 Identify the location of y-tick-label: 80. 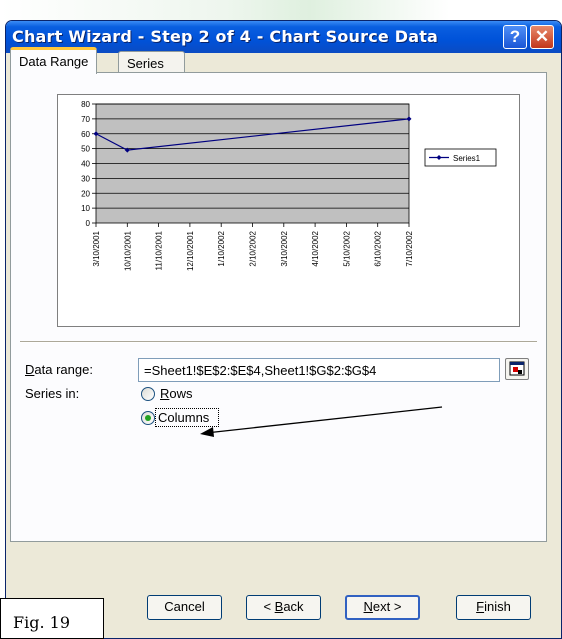
(85, 104).